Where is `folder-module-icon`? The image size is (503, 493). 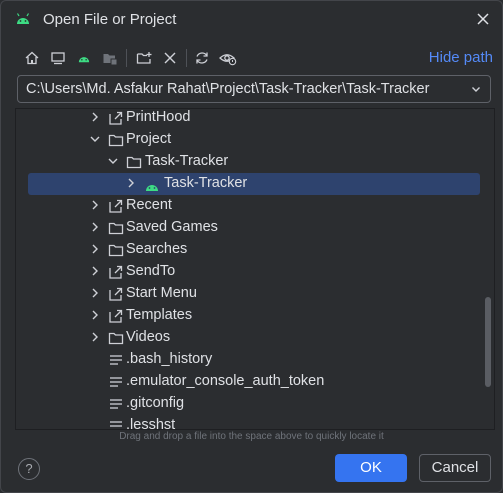
folder-module-icon is located at coordinates (110, 58).